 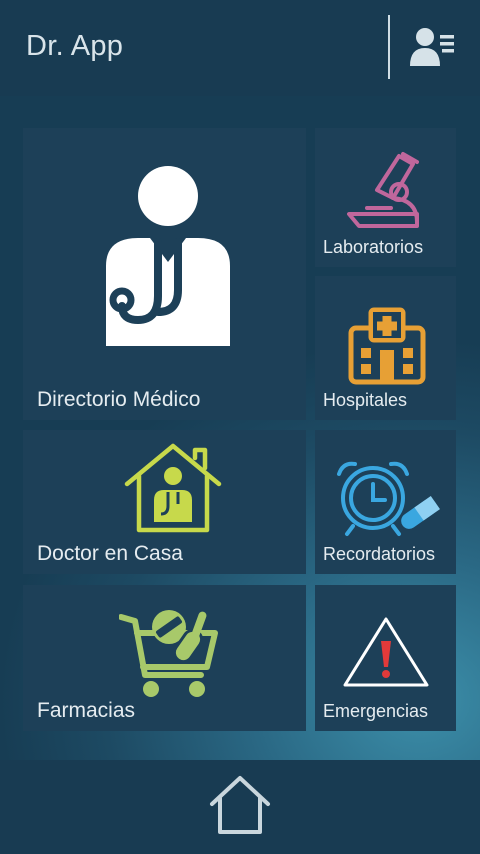 I want to click on tile-label: Laboratorios, so click(x=373, y=247).